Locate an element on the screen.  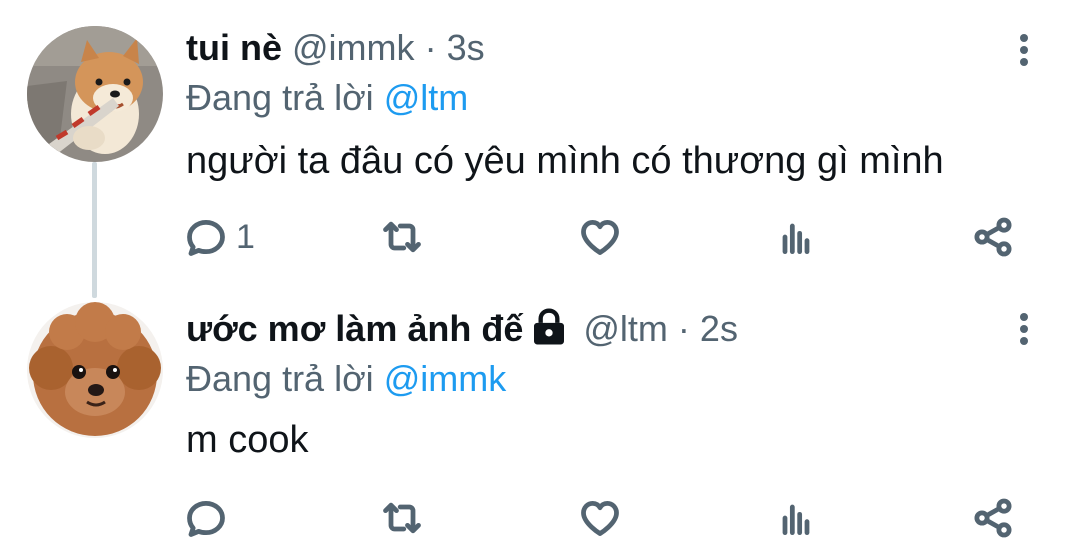
reply-button: 1 is located at coordinates (219, 237).